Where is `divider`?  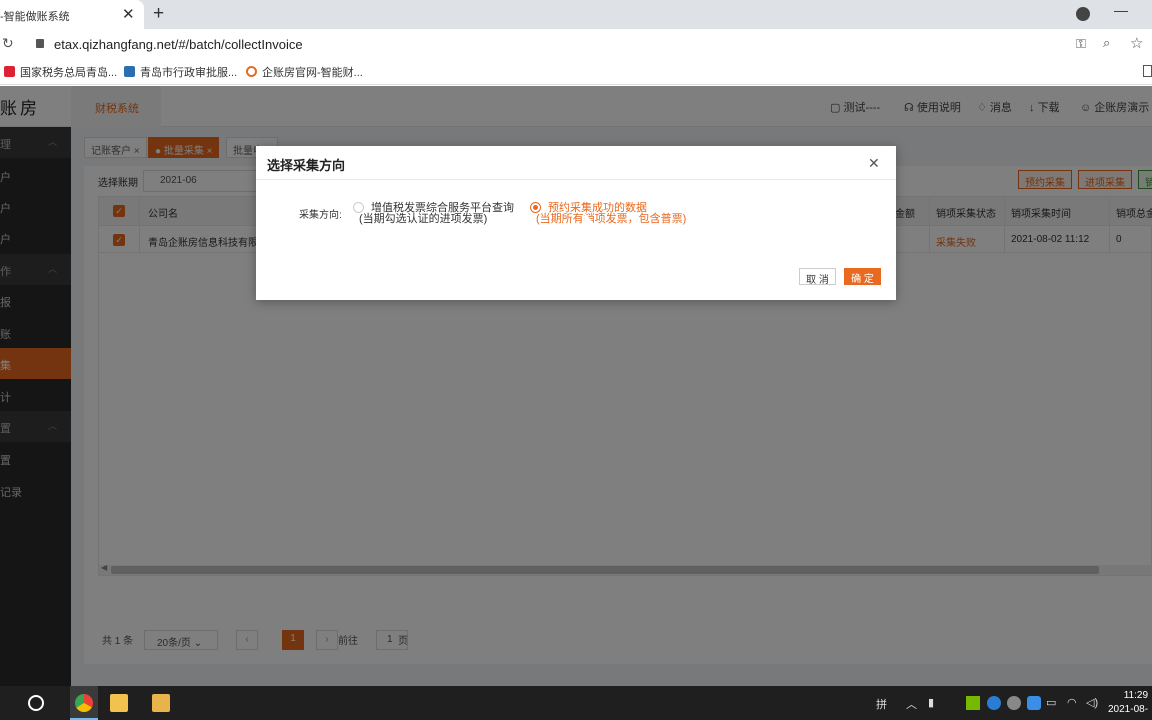
divider is located at coordinates (576, 179).